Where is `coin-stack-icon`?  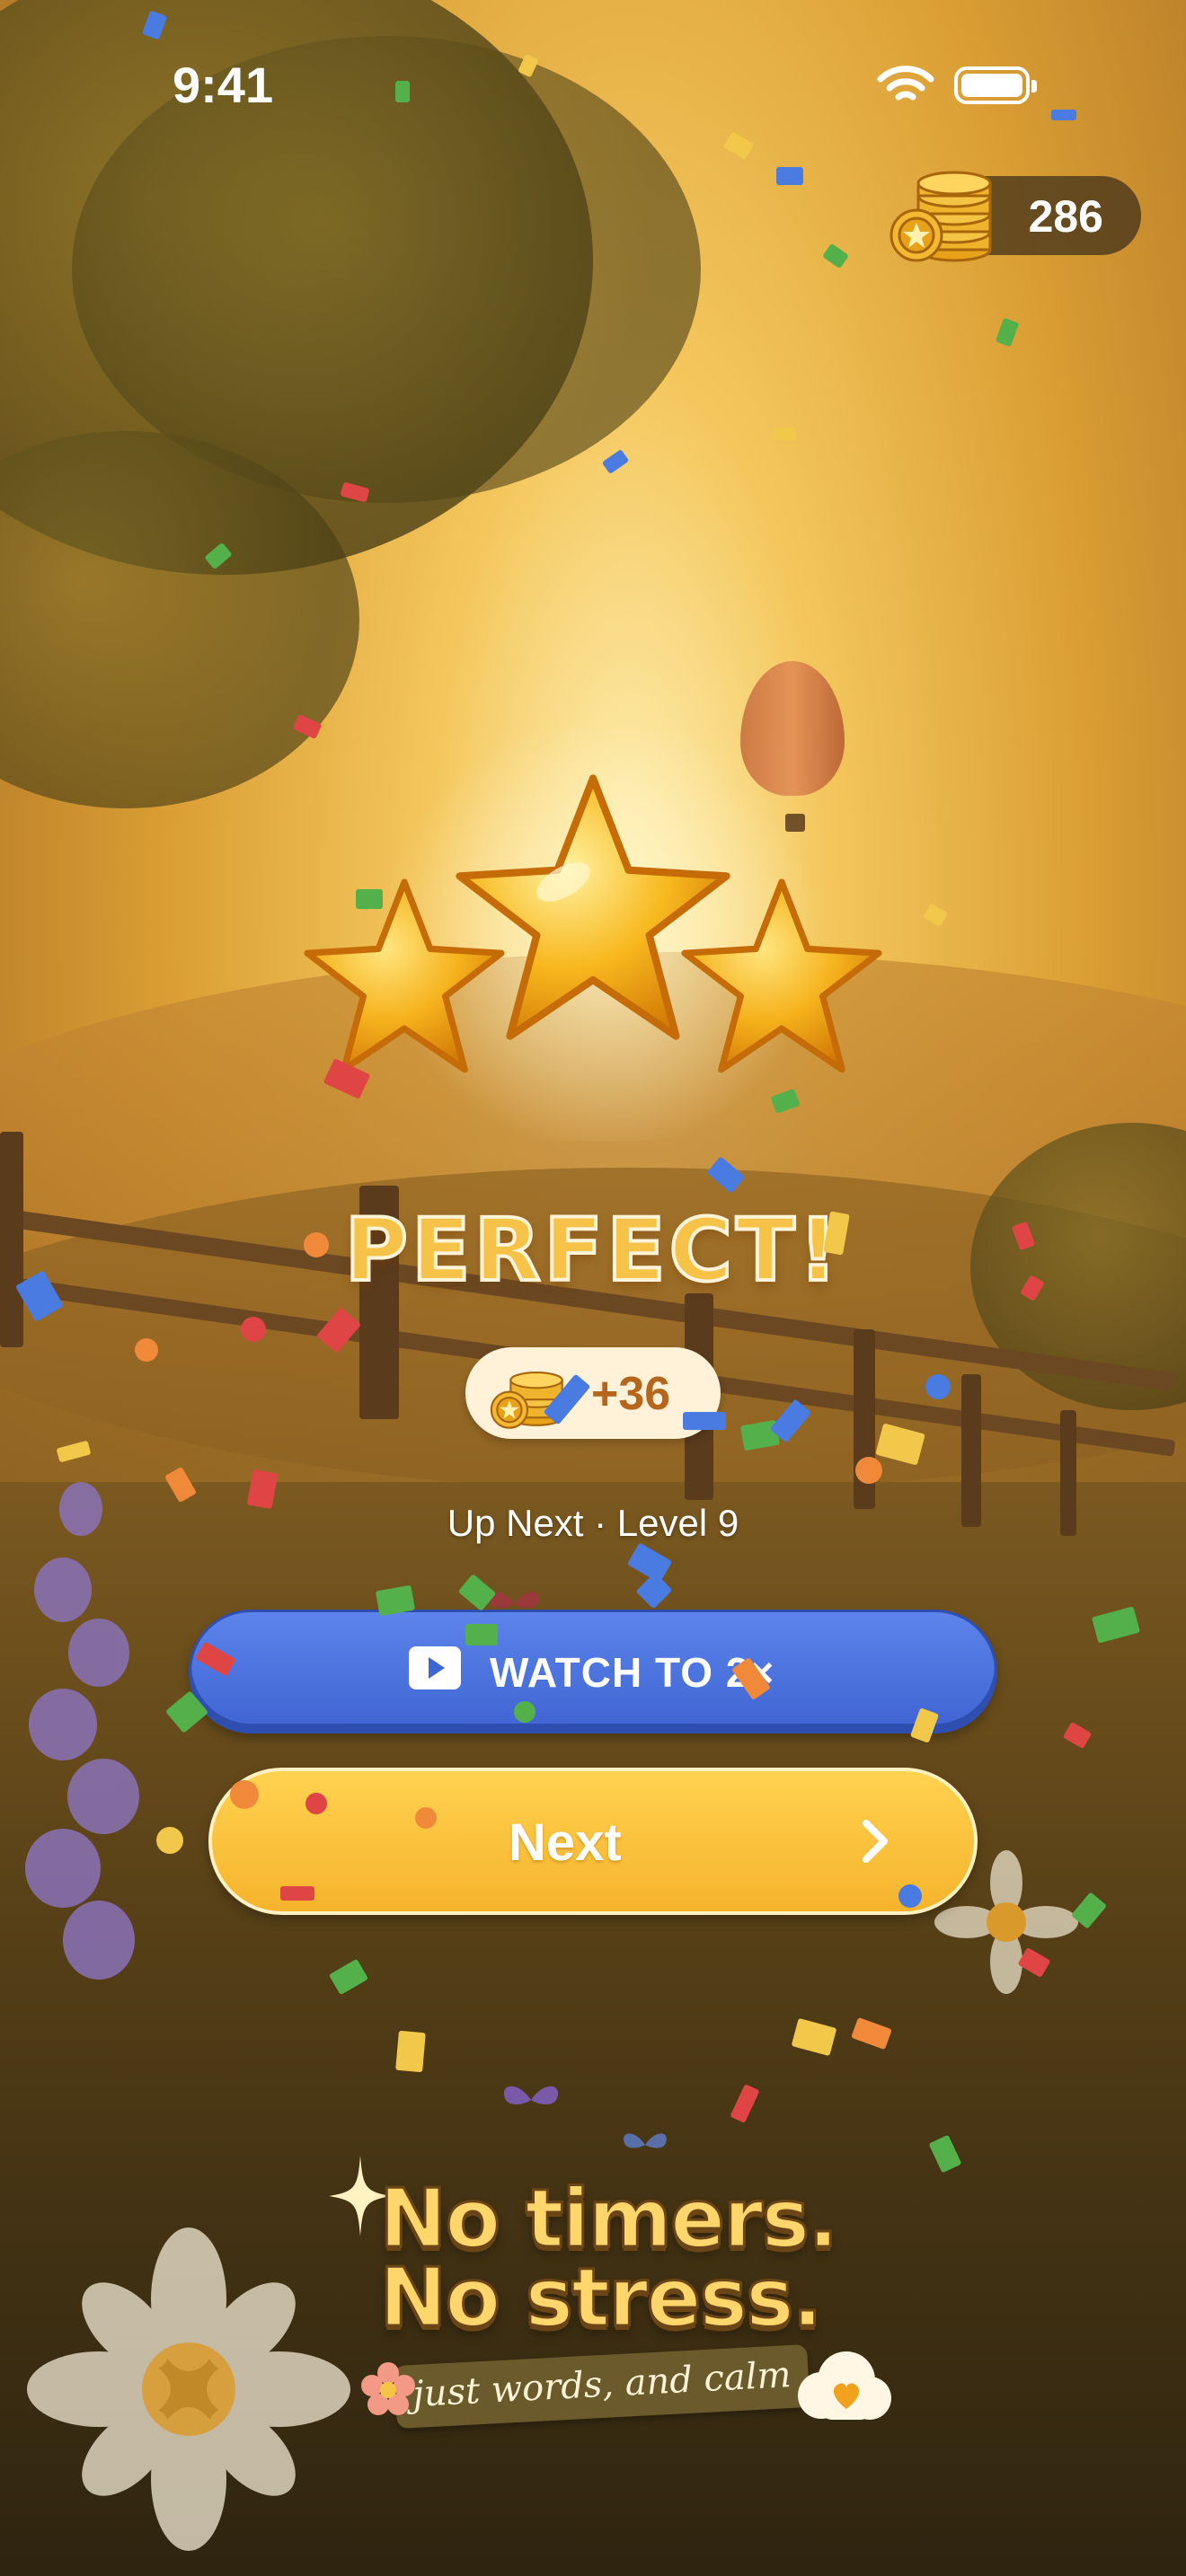 coin-stack-icon is located at coordinates (941, 216).